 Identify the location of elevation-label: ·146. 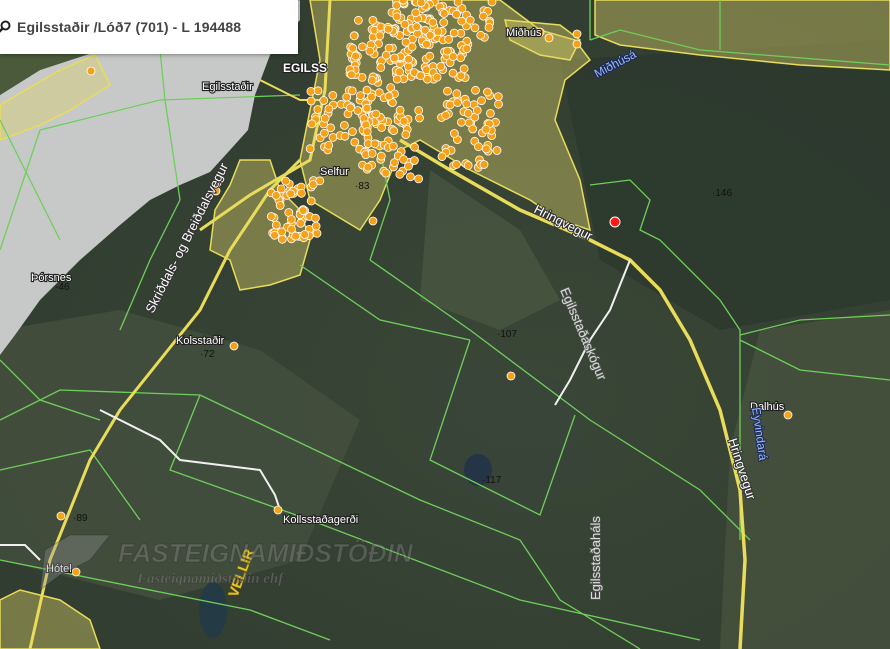
(722, 193).